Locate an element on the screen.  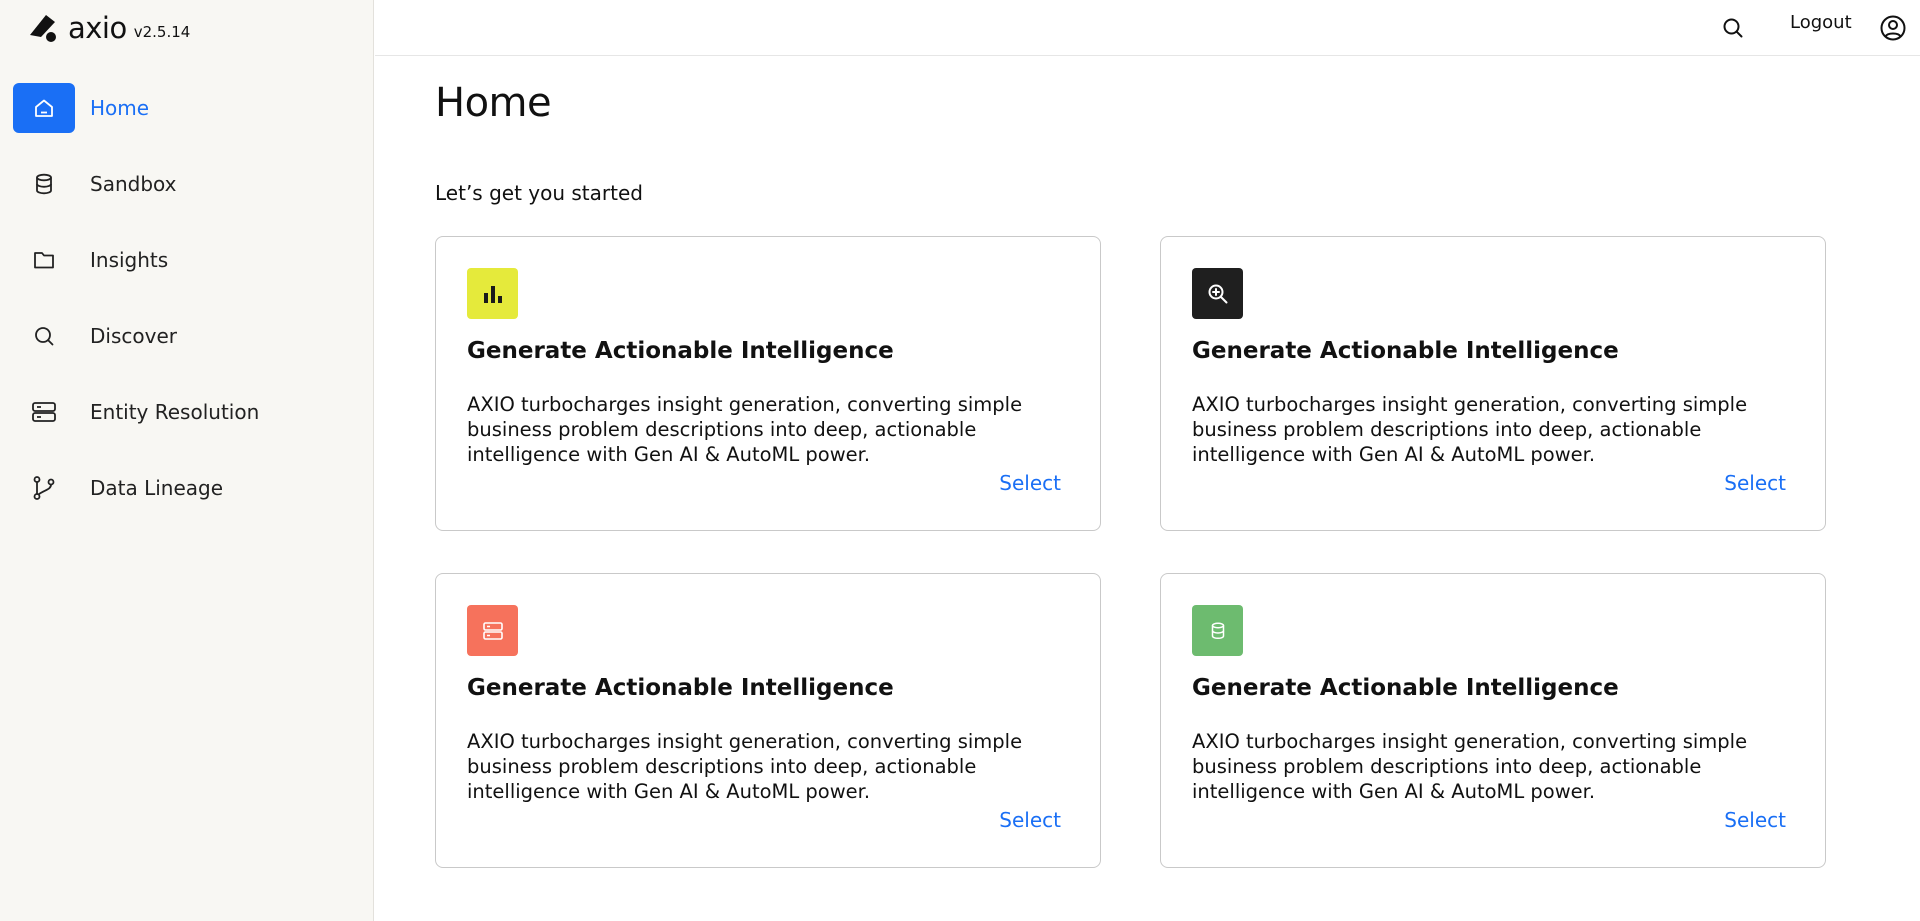
sidebar-item-label: Home is located at coordinates (120, 108).